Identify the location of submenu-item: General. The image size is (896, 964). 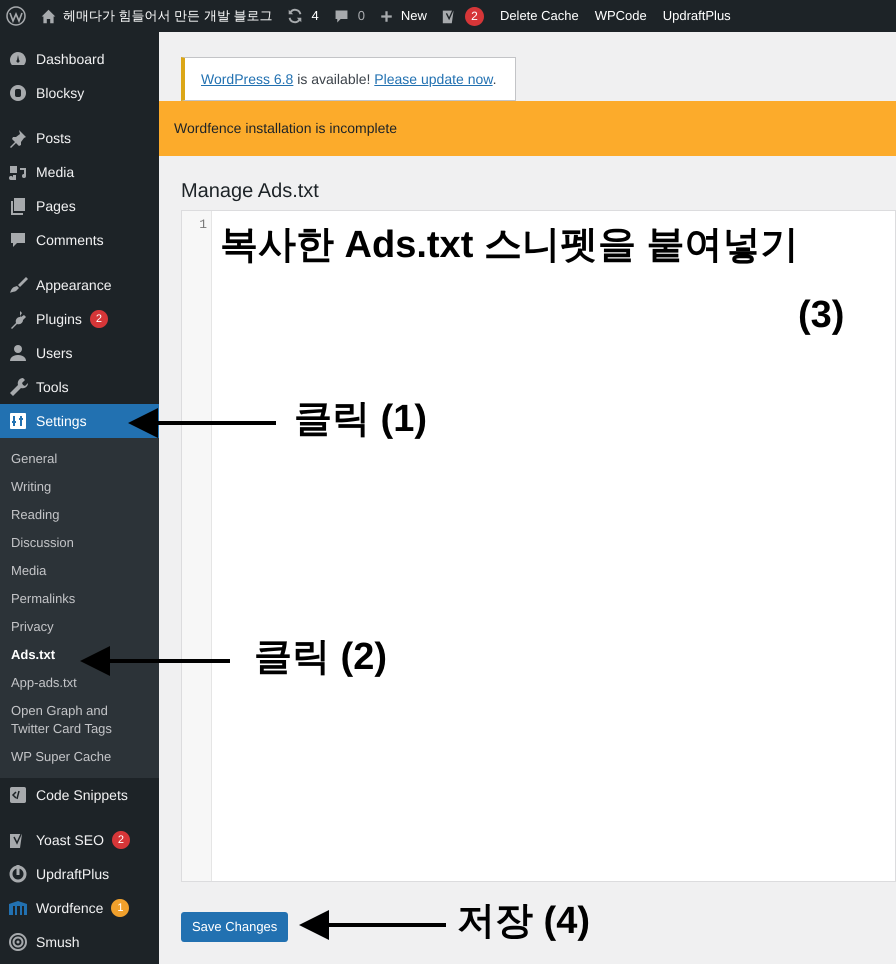
(79, 459).